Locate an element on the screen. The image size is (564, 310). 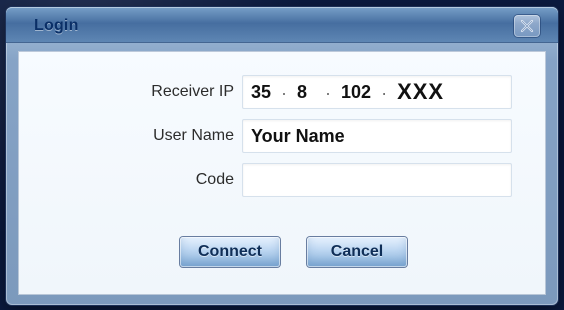
close-button is located at coordinates (527, 26).